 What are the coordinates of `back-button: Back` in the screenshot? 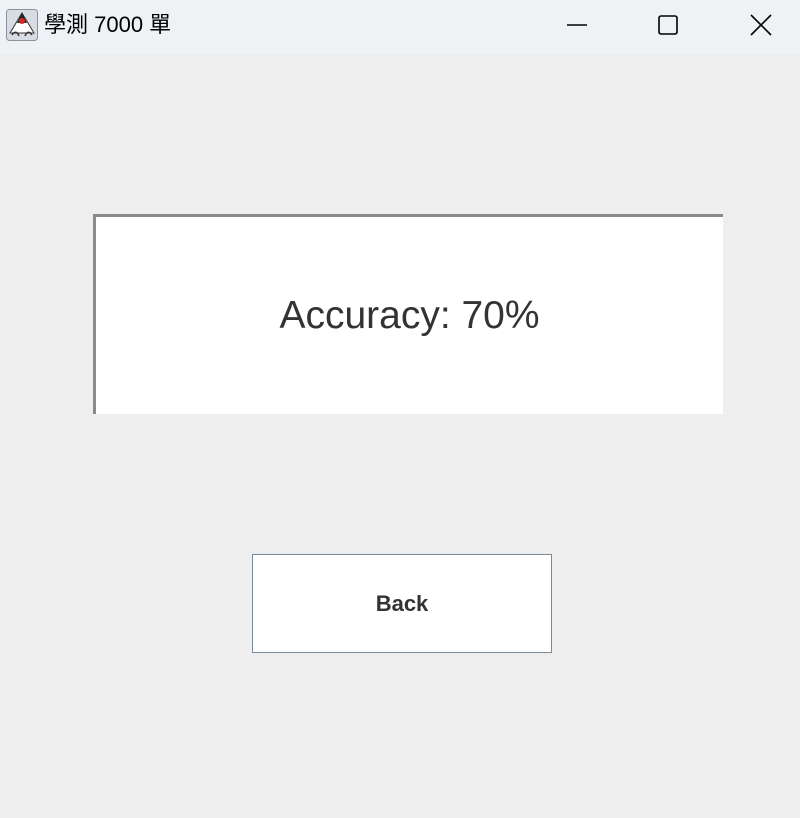 It's located at (402, 603).